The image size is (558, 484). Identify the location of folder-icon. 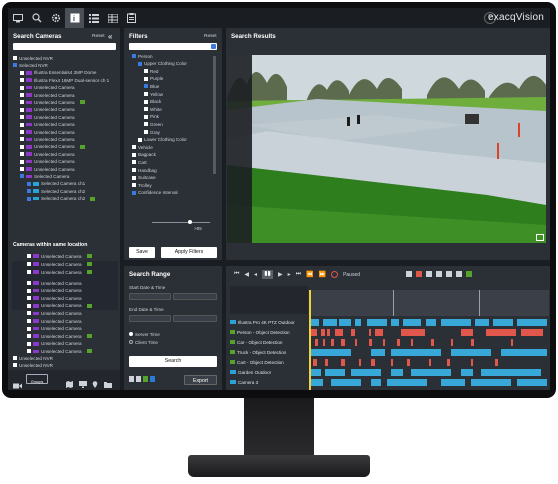
(108, 382).